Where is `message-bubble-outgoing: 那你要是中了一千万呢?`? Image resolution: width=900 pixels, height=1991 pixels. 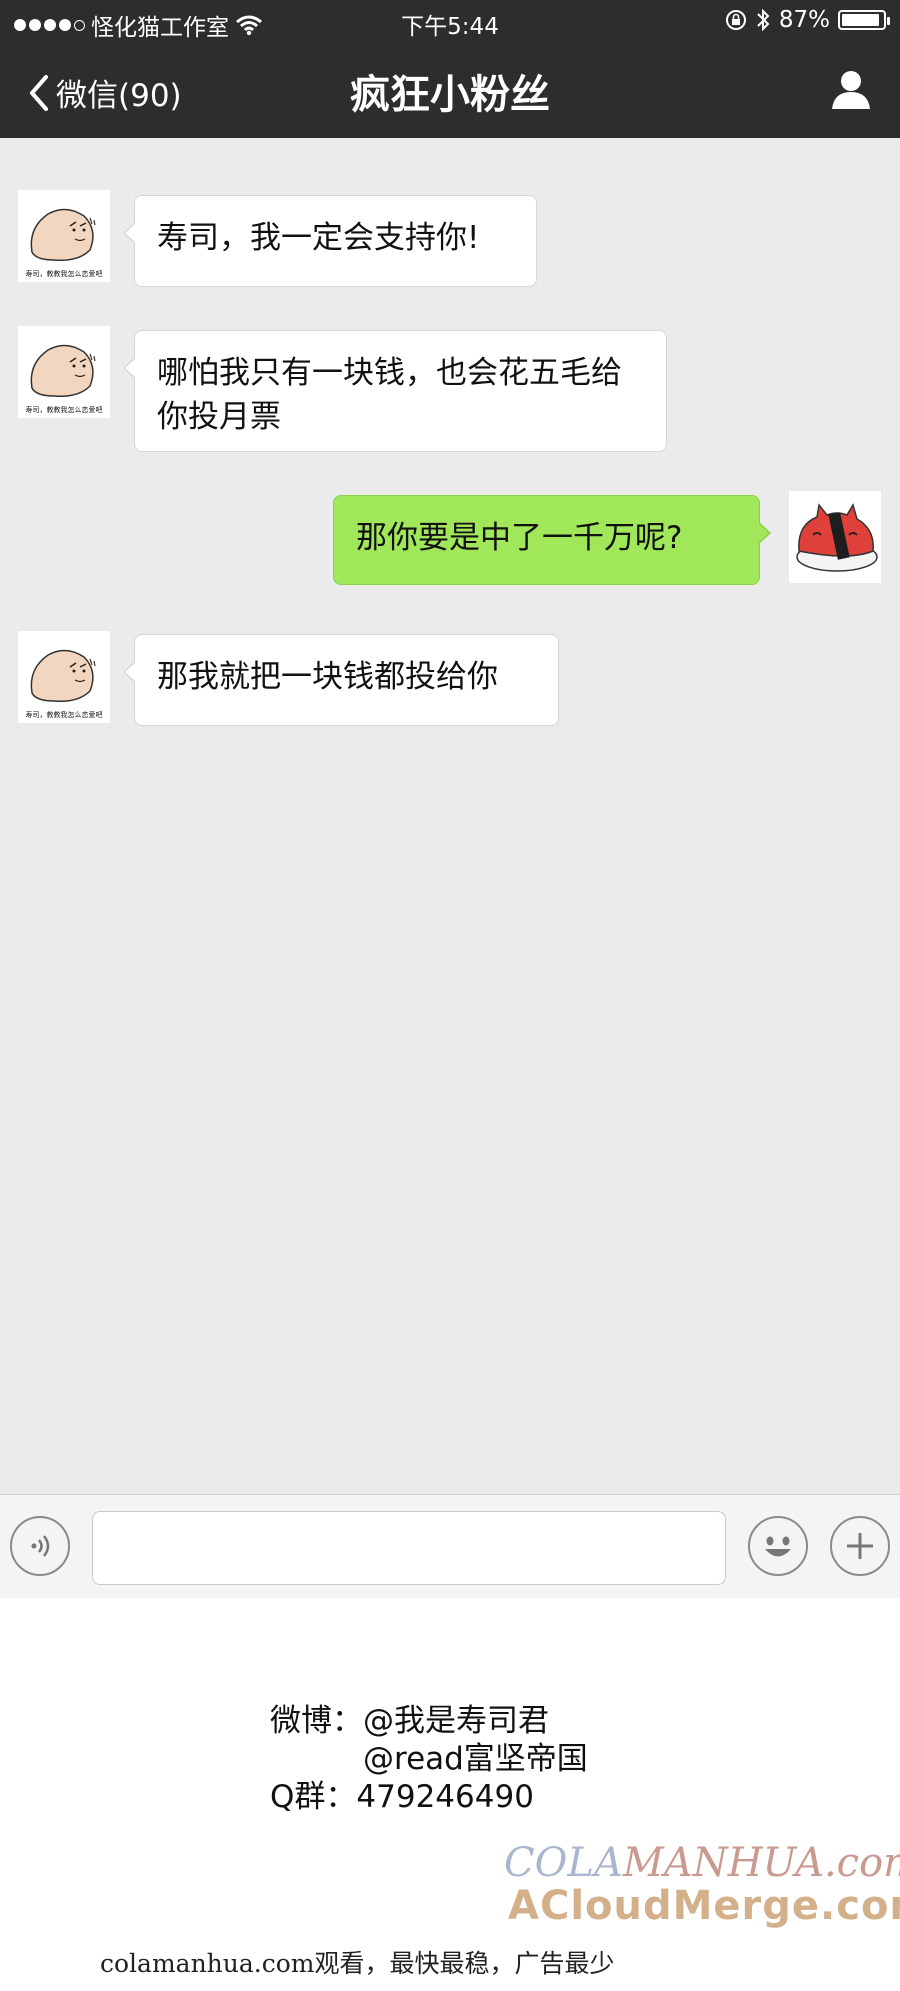
message-bubble-outgoing: 那你要是中了一千万呢? is located at coordinates (552, 540).